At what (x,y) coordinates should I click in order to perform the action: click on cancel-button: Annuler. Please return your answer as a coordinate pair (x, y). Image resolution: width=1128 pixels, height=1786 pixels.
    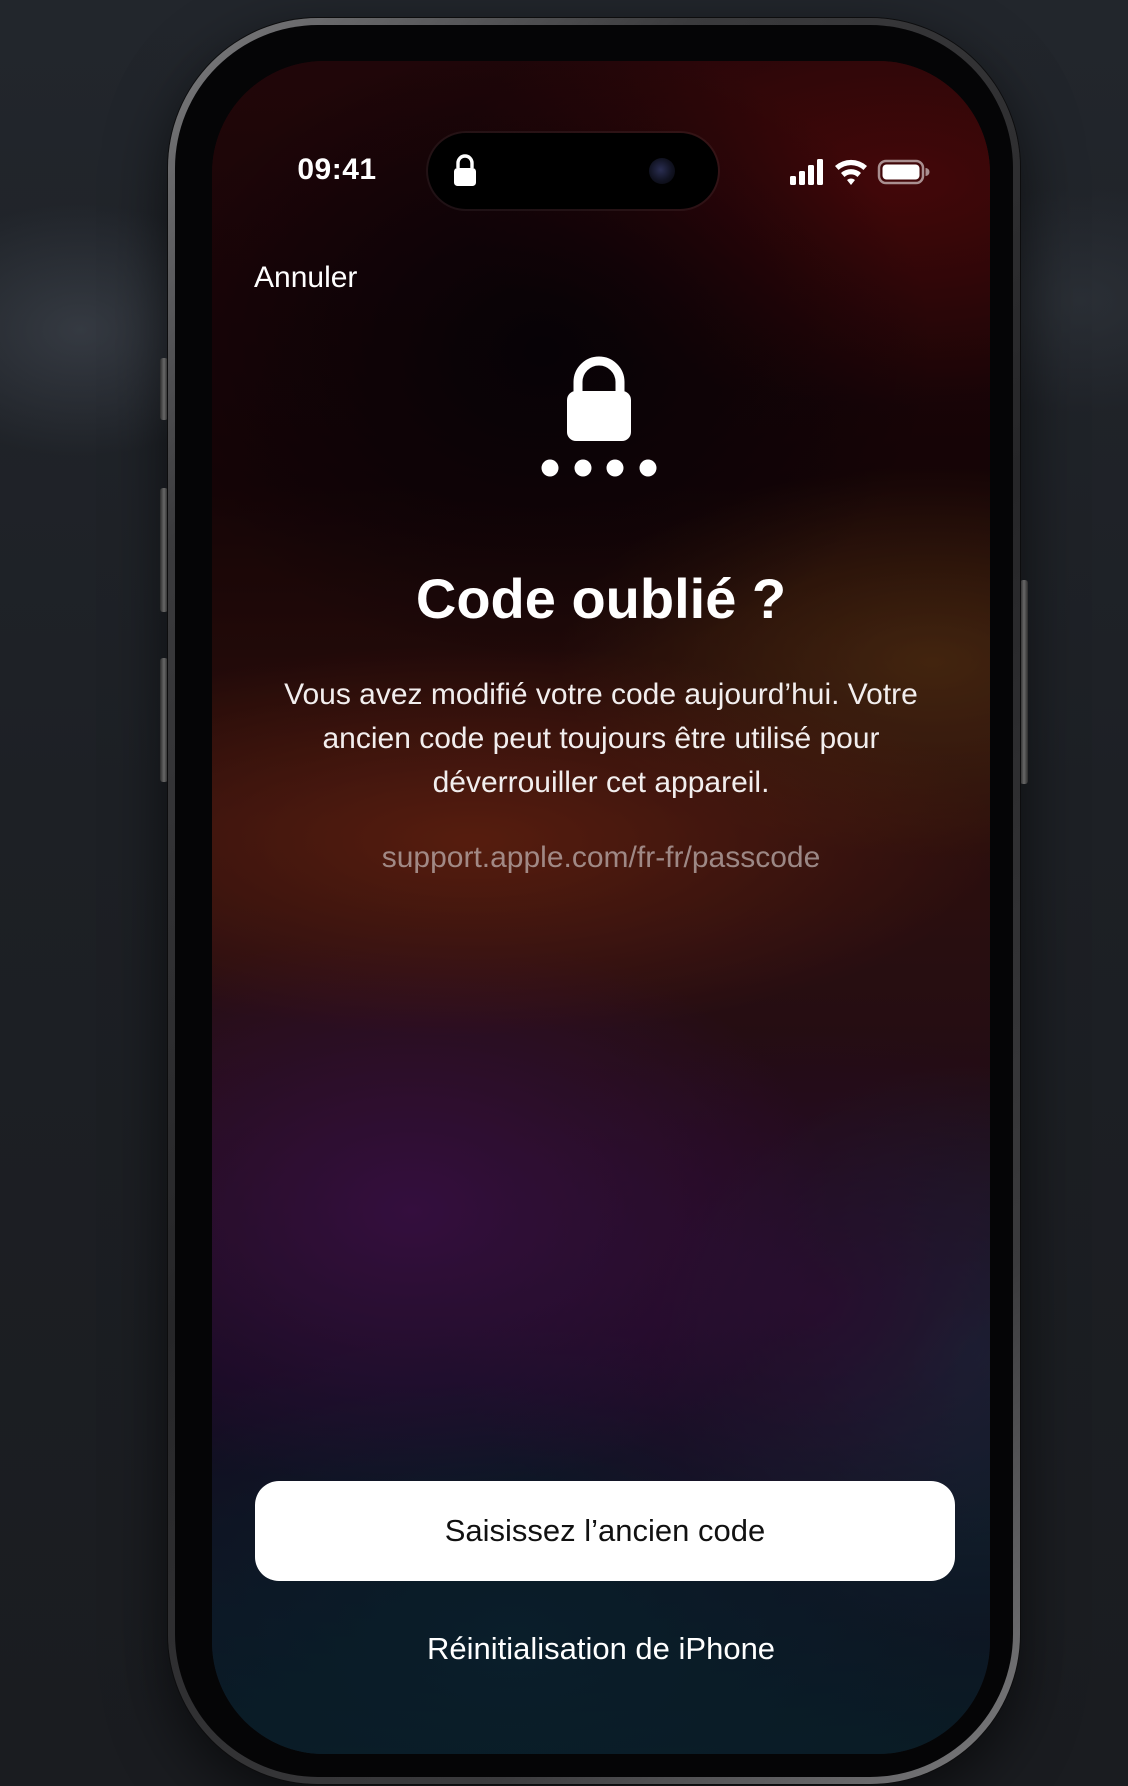
    Looking at the image, I should click on (305, 278).